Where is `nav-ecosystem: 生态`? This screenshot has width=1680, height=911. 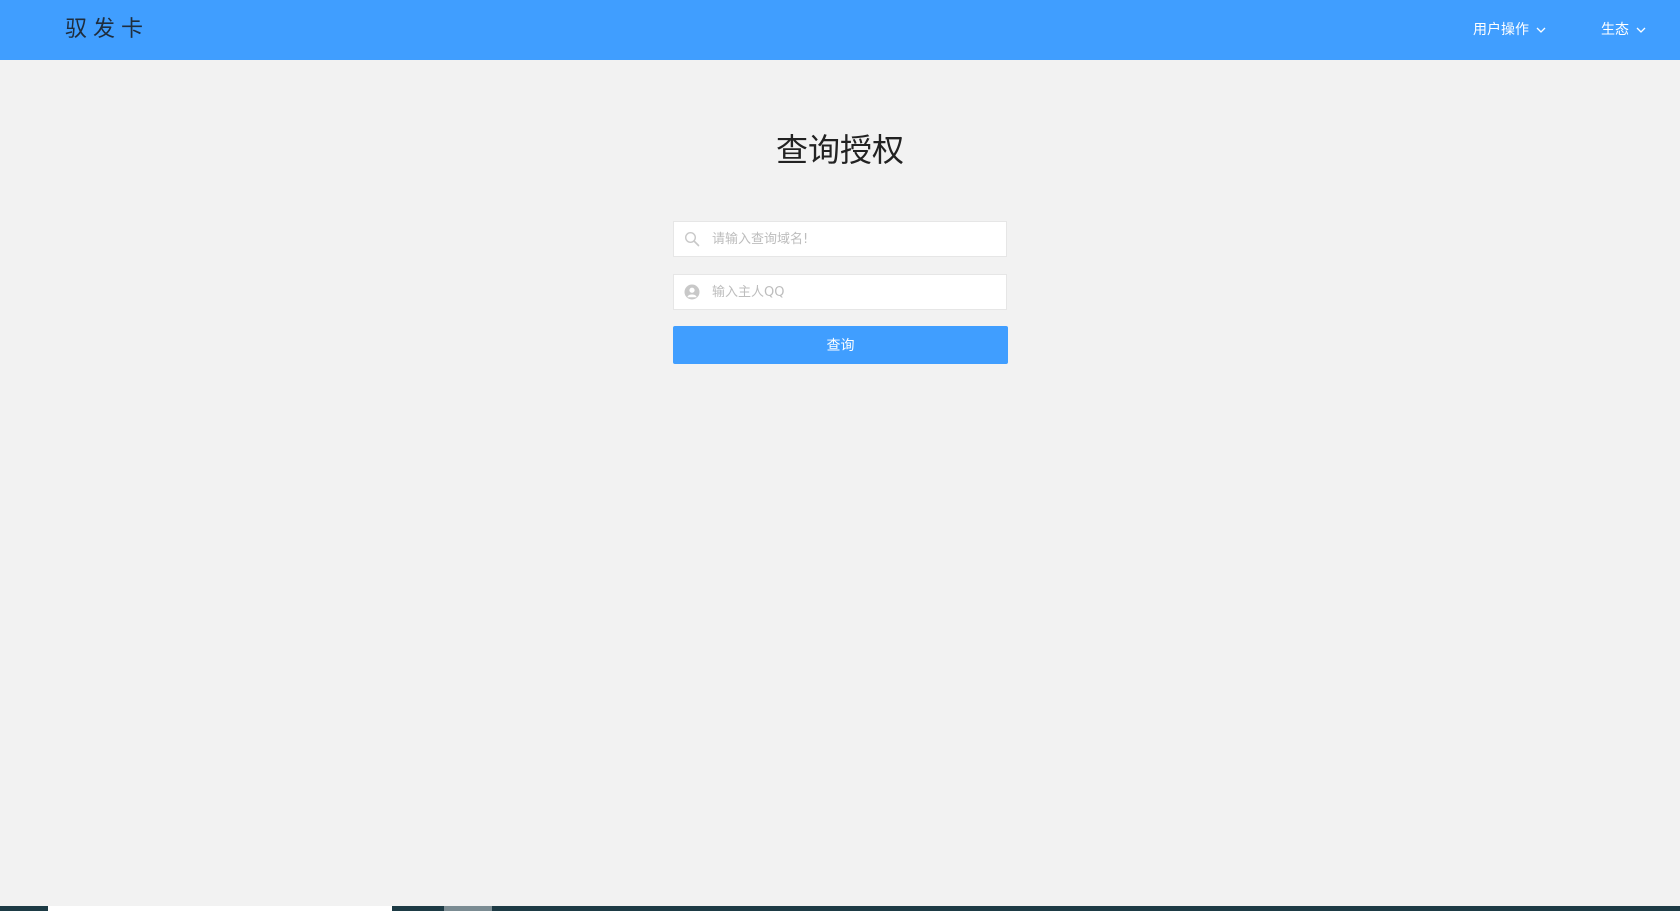
nav-ecosystem: 生态 is located at coordinates (1624, 30).